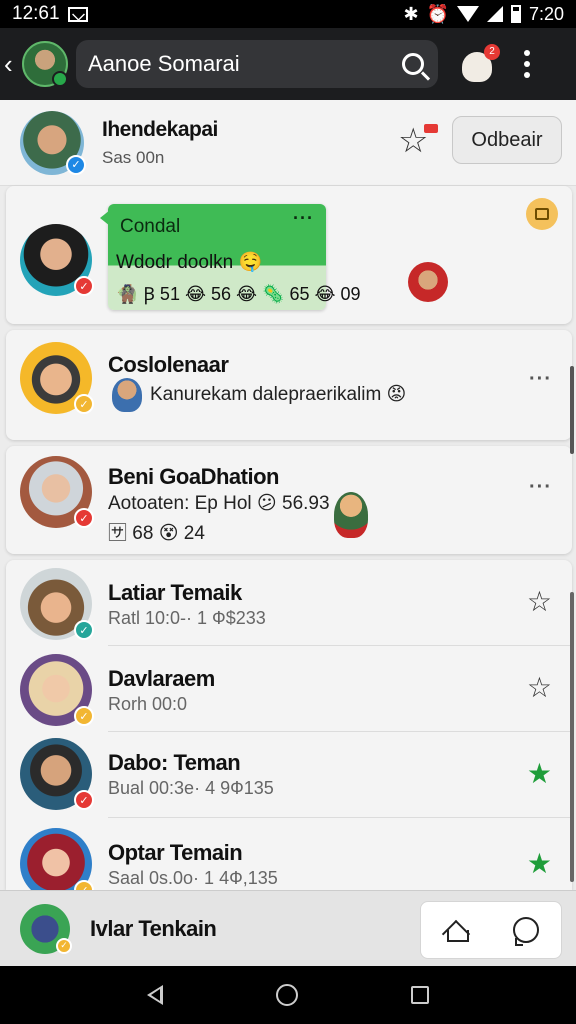 The image size is (576, 1024). What do you see at coordinates (507, 140) in the screenshot?
I see `profile-action-button: Odbeair` at bounding box center [507, 140].